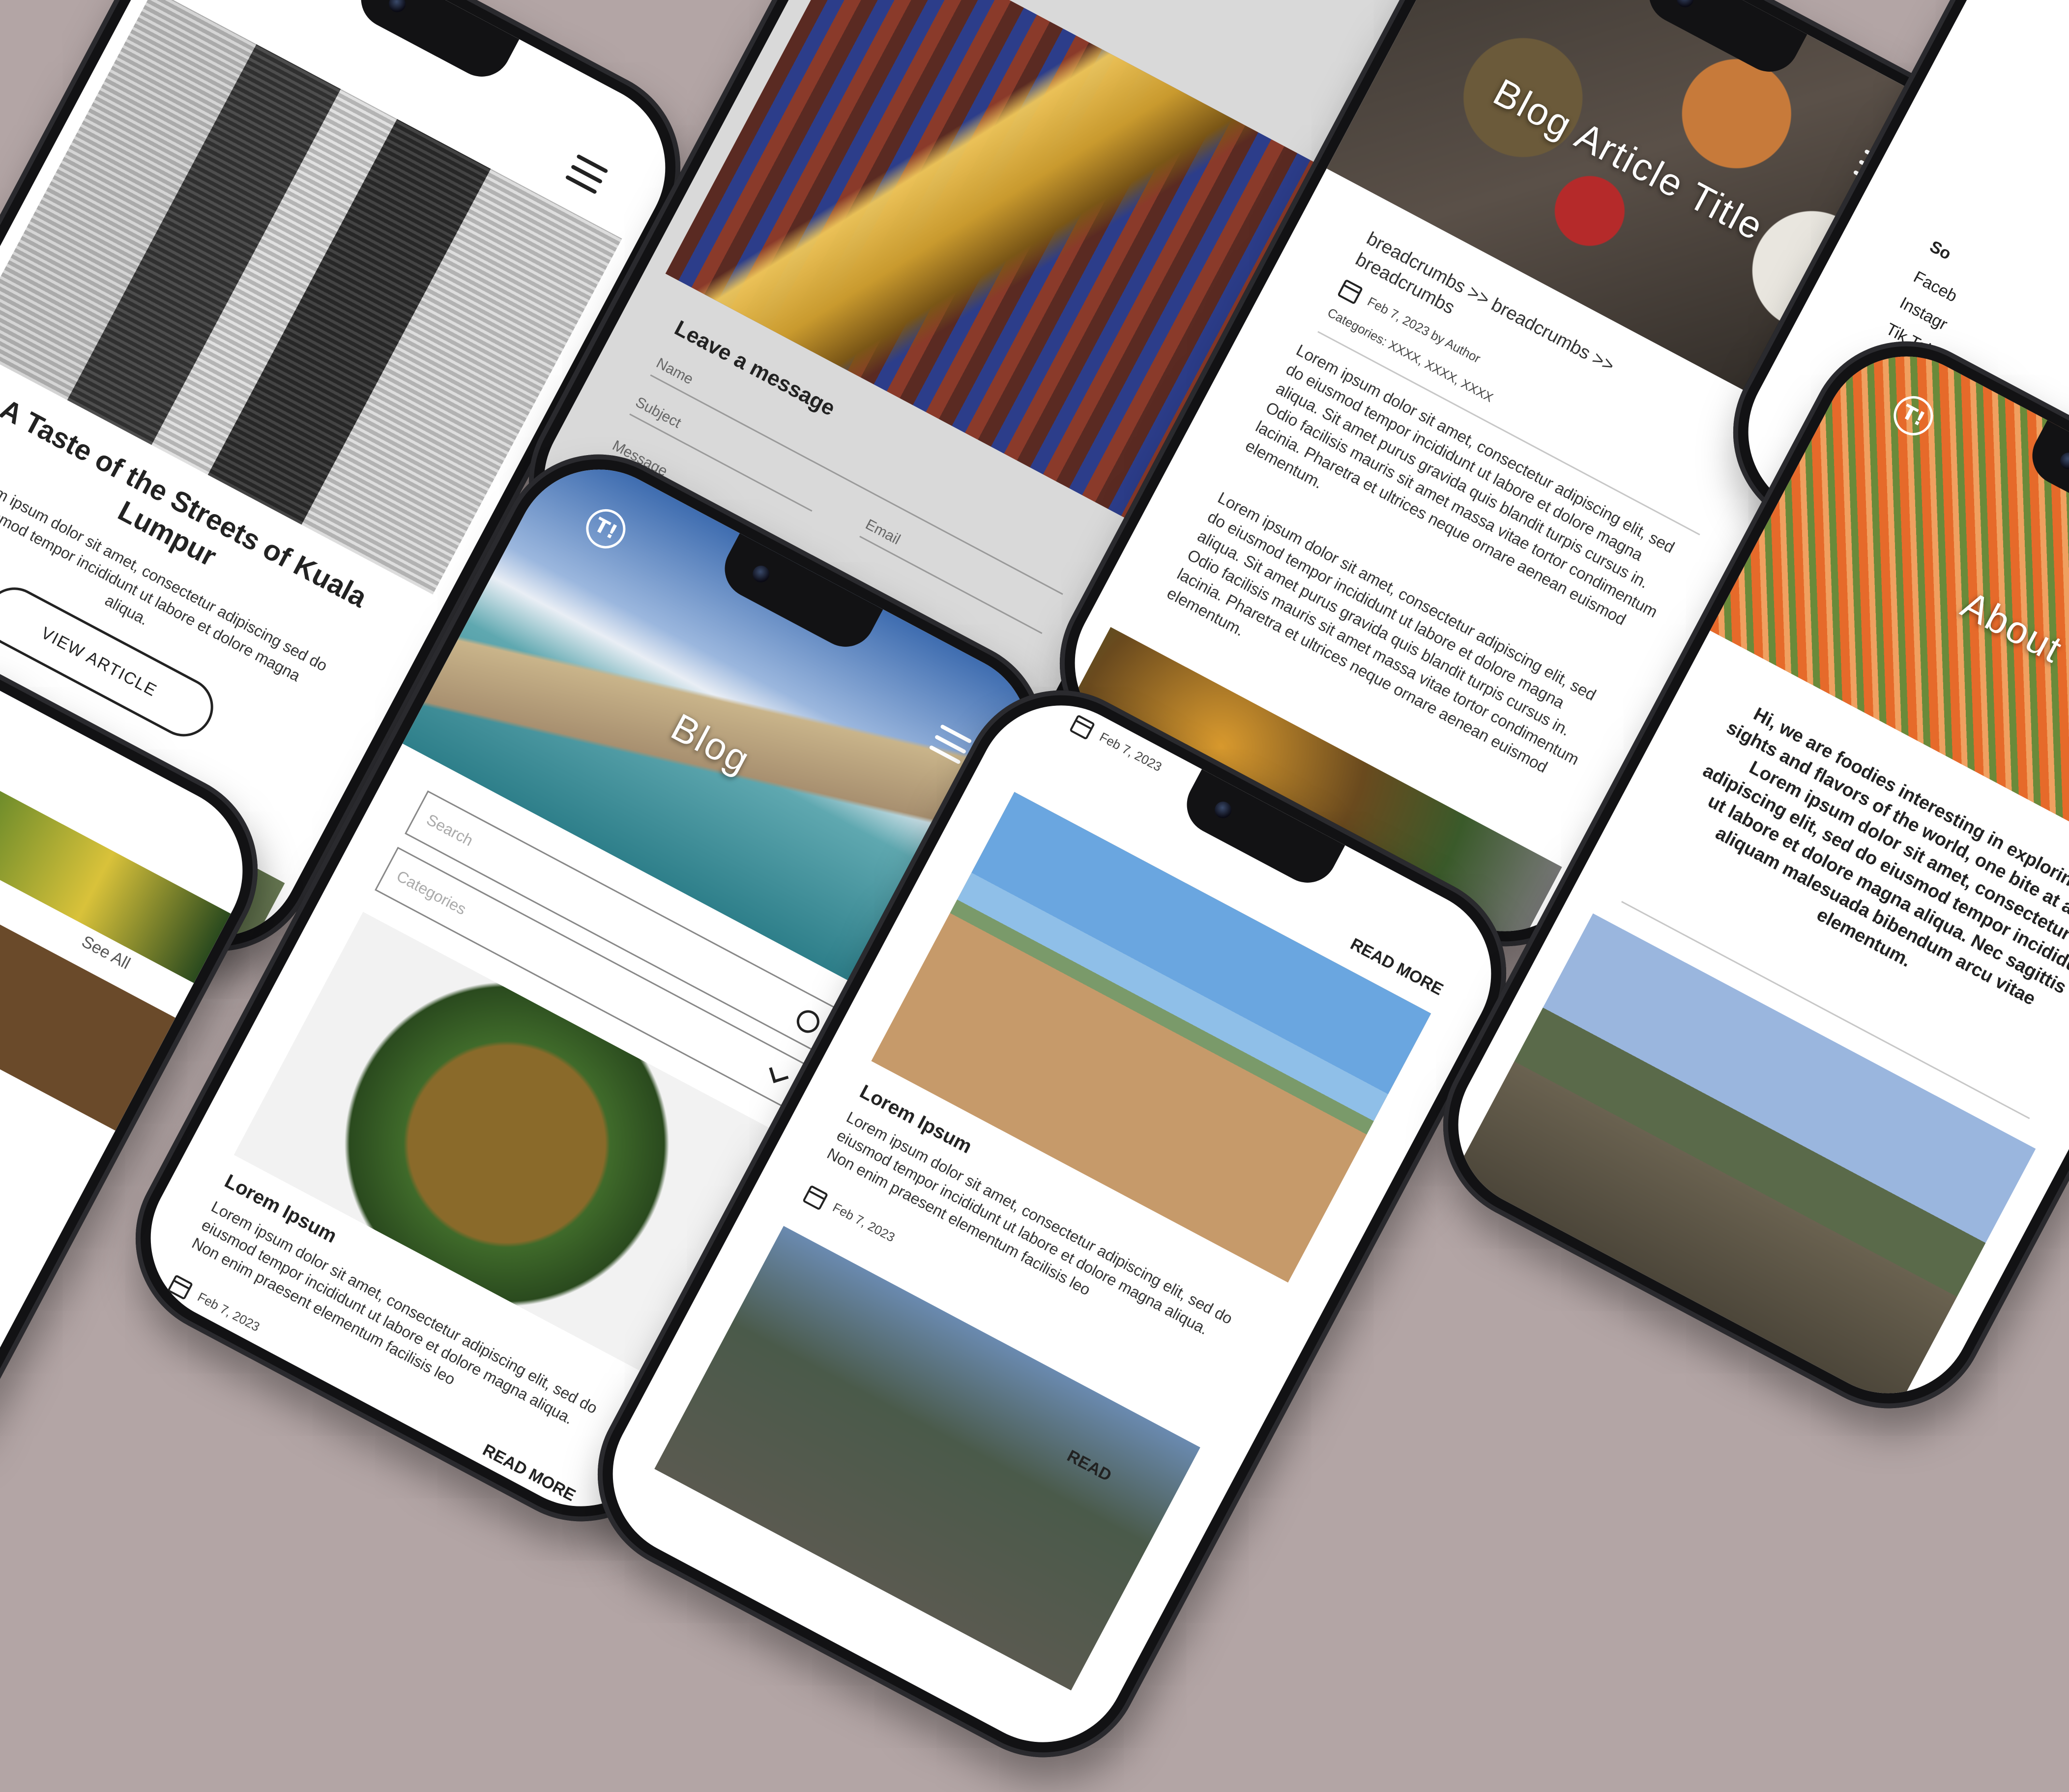  What do you see at coordinates (883, 532) in the screenshot?
I see `email-label: Email` at bounding box center [883, 532].